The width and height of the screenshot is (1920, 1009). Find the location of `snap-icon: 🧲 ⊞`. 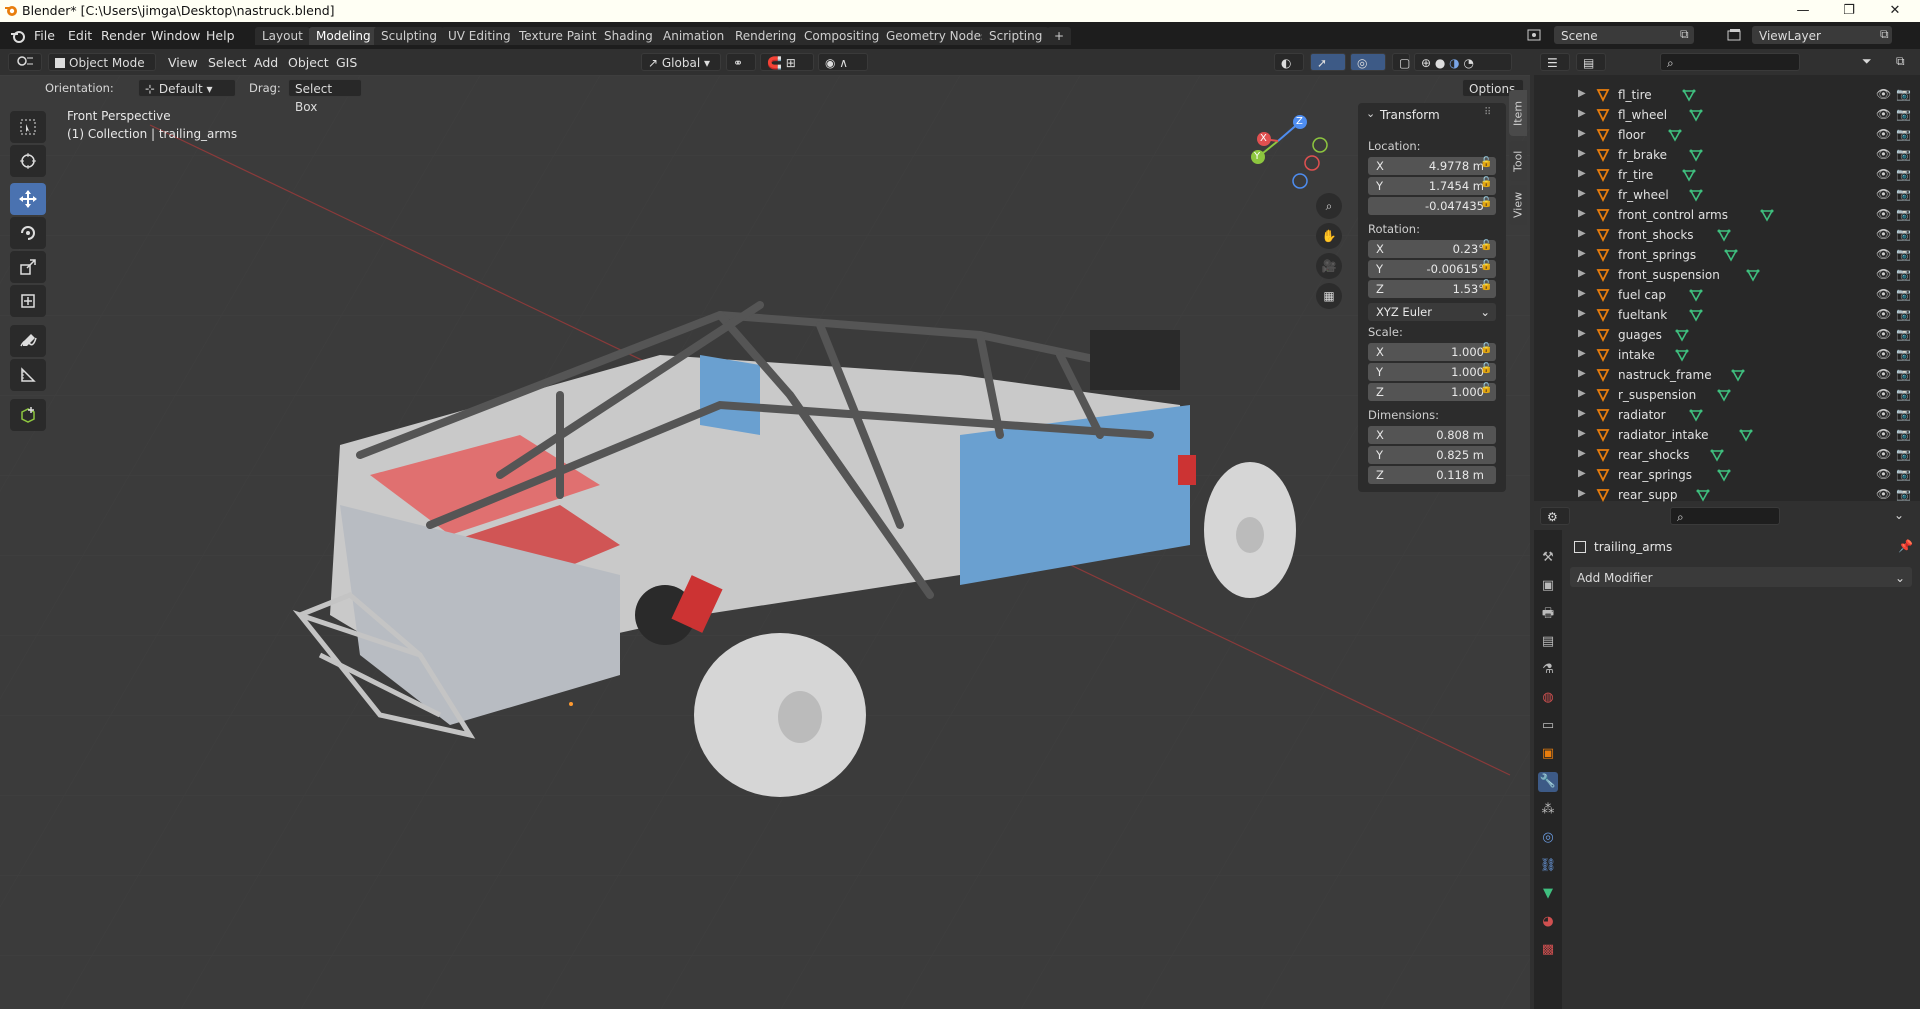

snap-icon: 🧲 ⊞ is located at coordinates (787, 62).